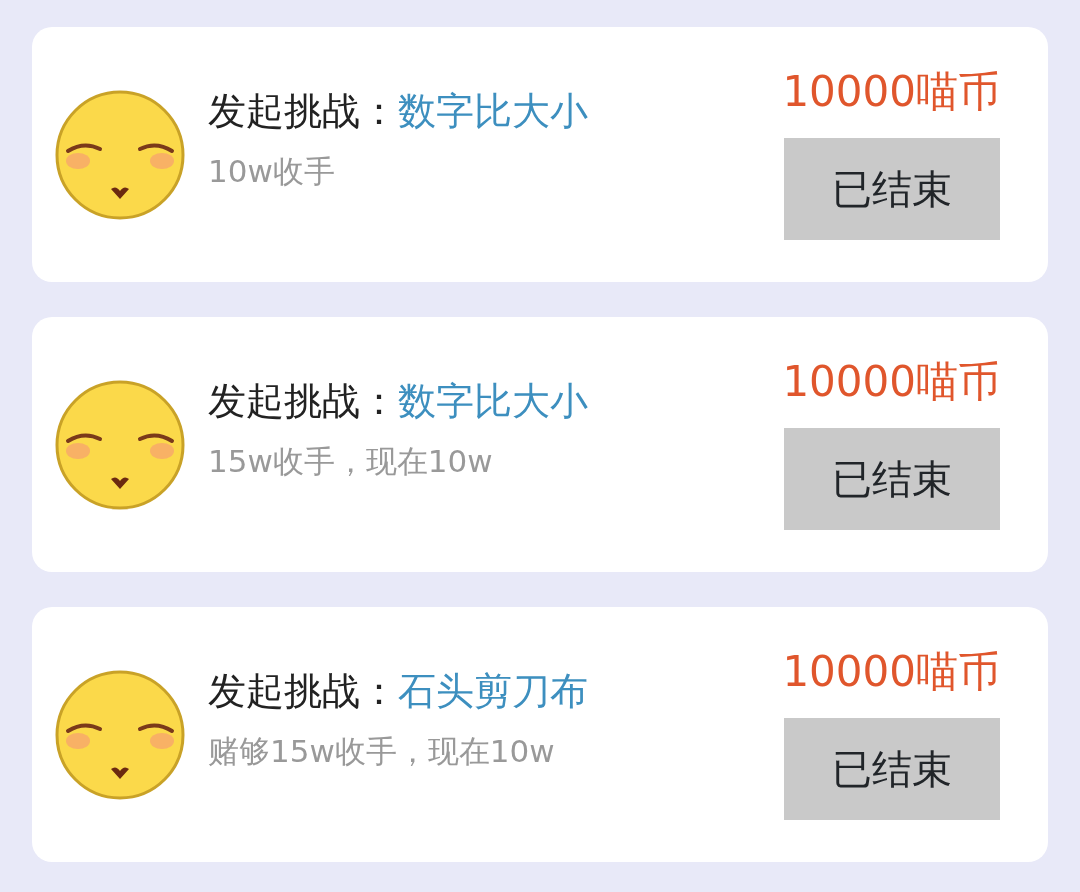 This screenshot has height=892, width=1080. What do you see at coordinates (382, 751) in the screenshot?
I see `challenge-note: 赌够15w收手，现在10w` at bounding box center [382, 751].